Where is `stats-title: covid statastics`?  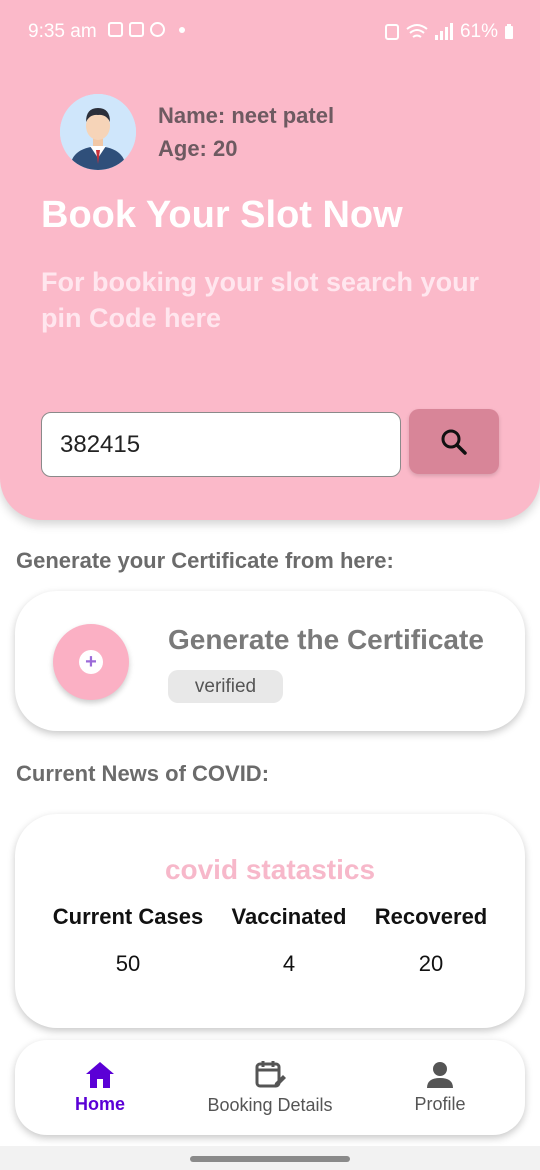 stats-title: covid statastics is located at coordinates (270, 869).